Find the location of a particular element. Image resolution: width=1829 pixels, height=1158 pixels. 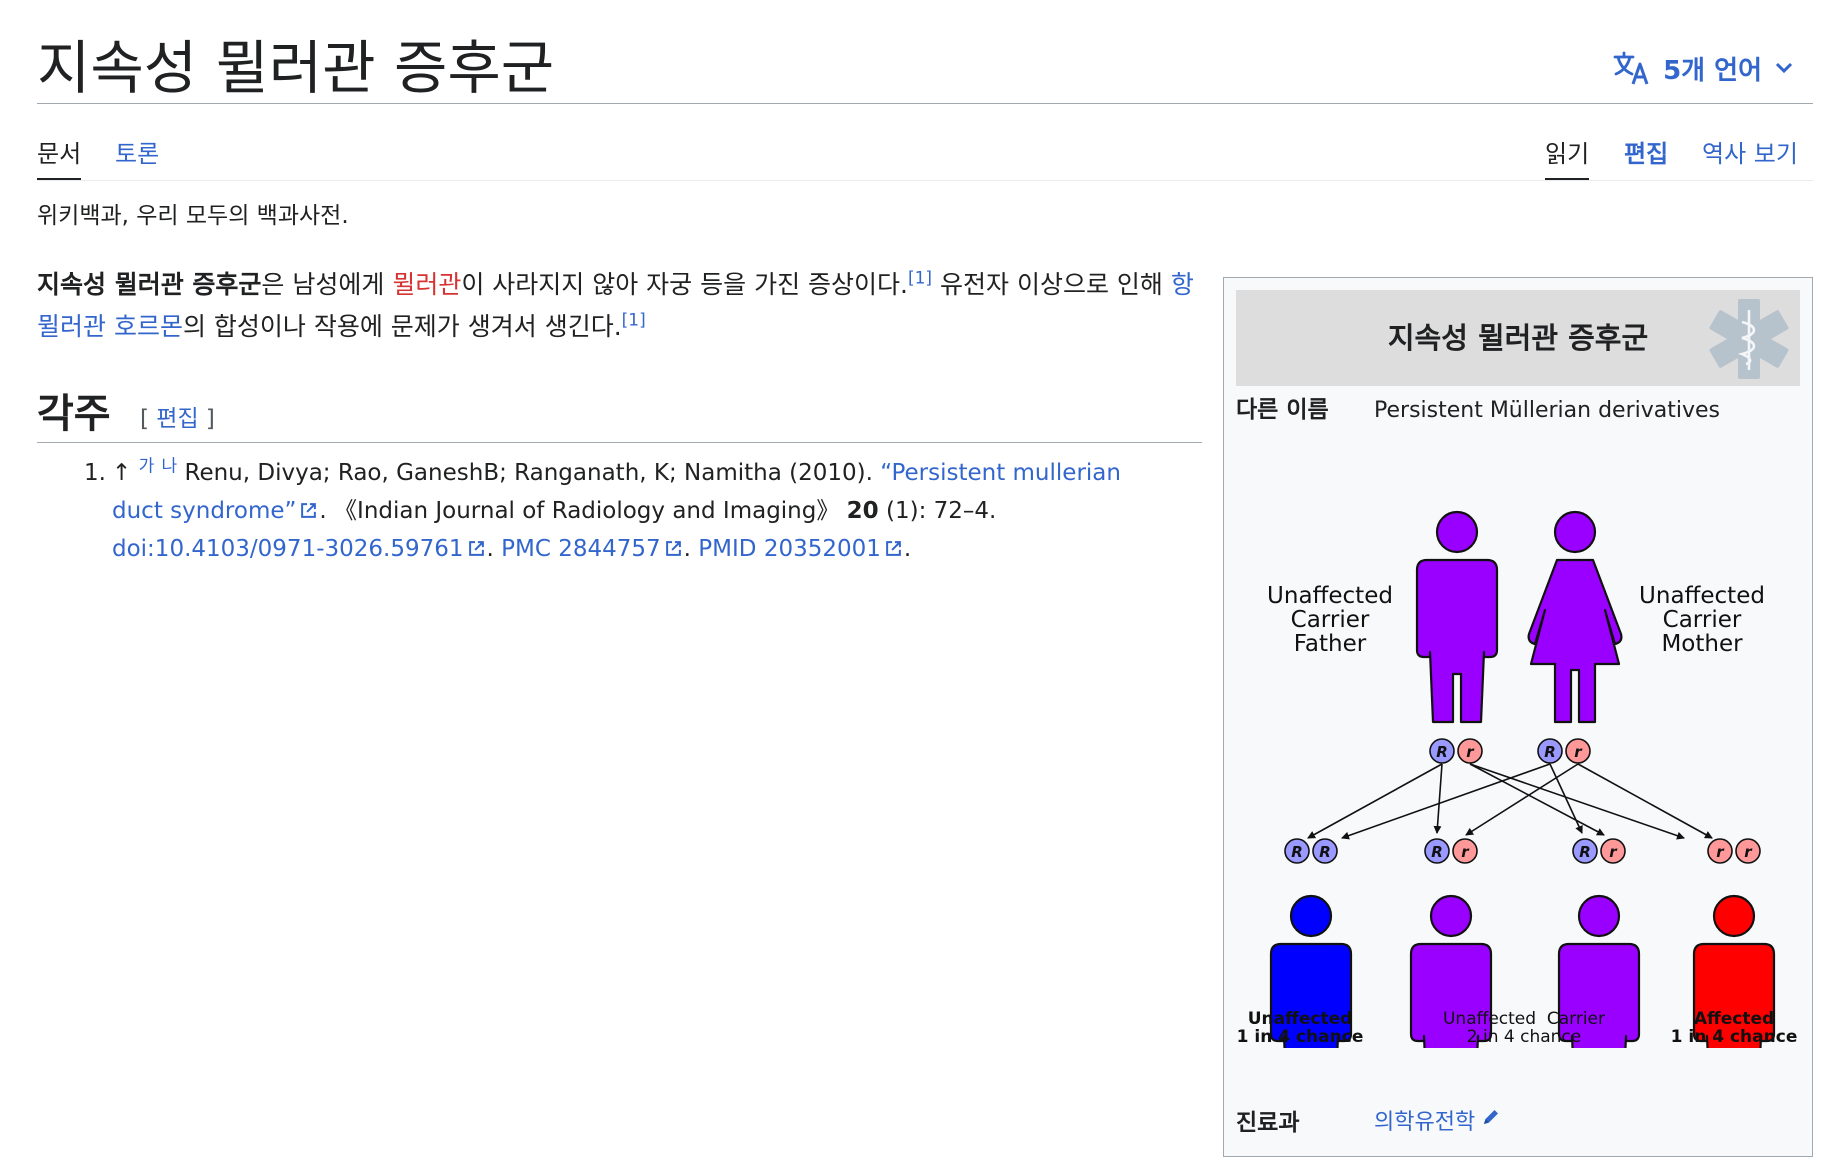

mother-label-line1: Unaffected is located at coordinates (1702, 596).